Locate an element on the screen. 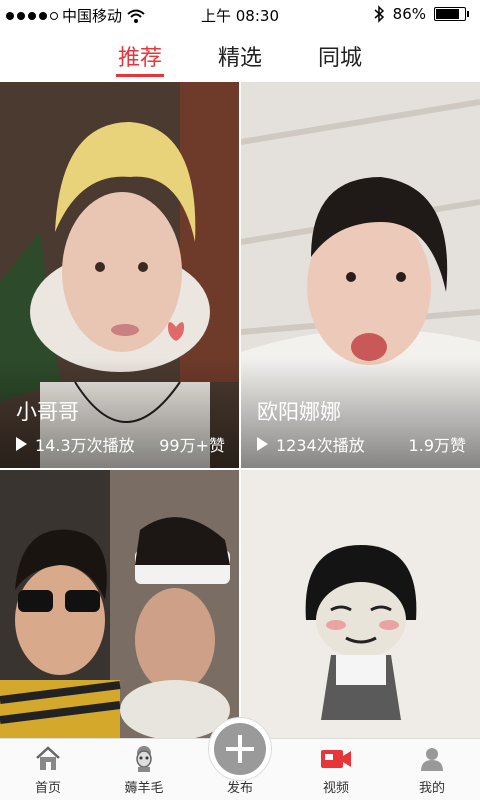 The width and height of the screenshot is (480, 800). tab-local: 同城 is located at coordinates (340, 55).